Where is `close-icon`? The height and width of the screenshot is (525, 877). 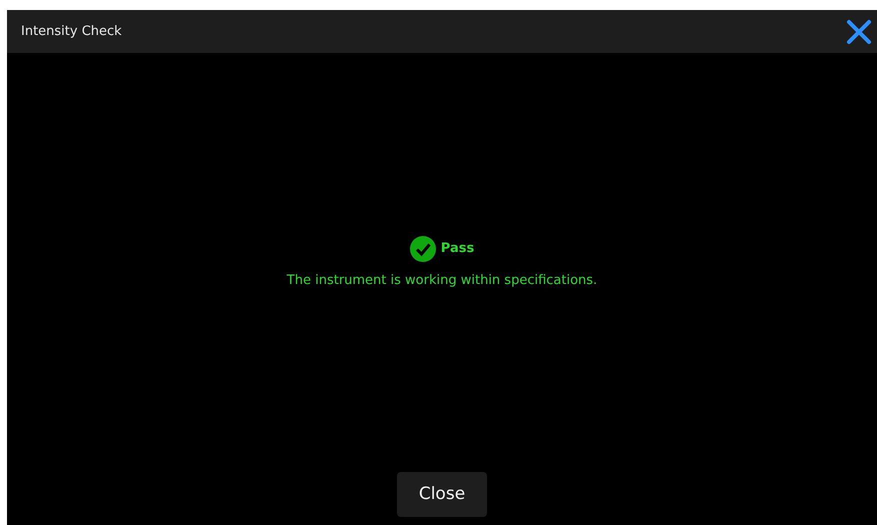 close-icon is located at coordinates (859, 31).